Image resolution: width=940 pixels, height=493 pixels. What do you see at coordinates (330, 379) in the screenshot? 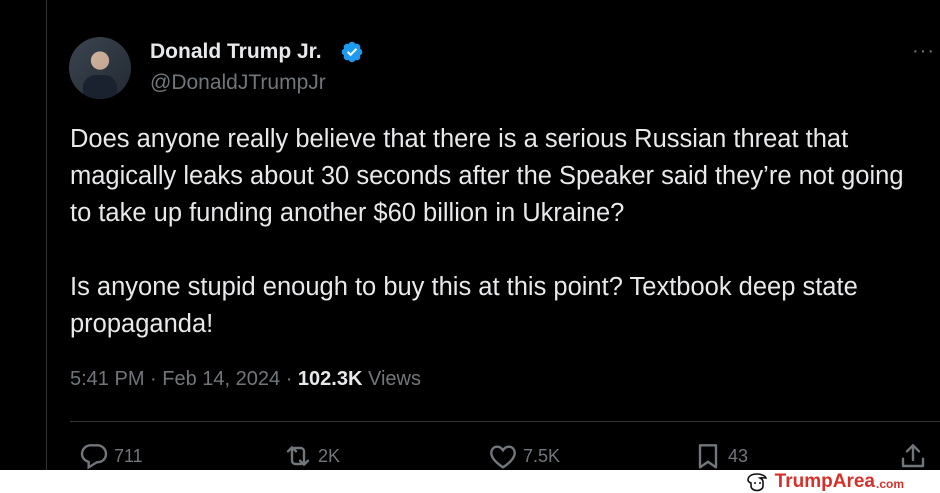
I see `views-count: 102.3K` at bounding box center [330, 379].